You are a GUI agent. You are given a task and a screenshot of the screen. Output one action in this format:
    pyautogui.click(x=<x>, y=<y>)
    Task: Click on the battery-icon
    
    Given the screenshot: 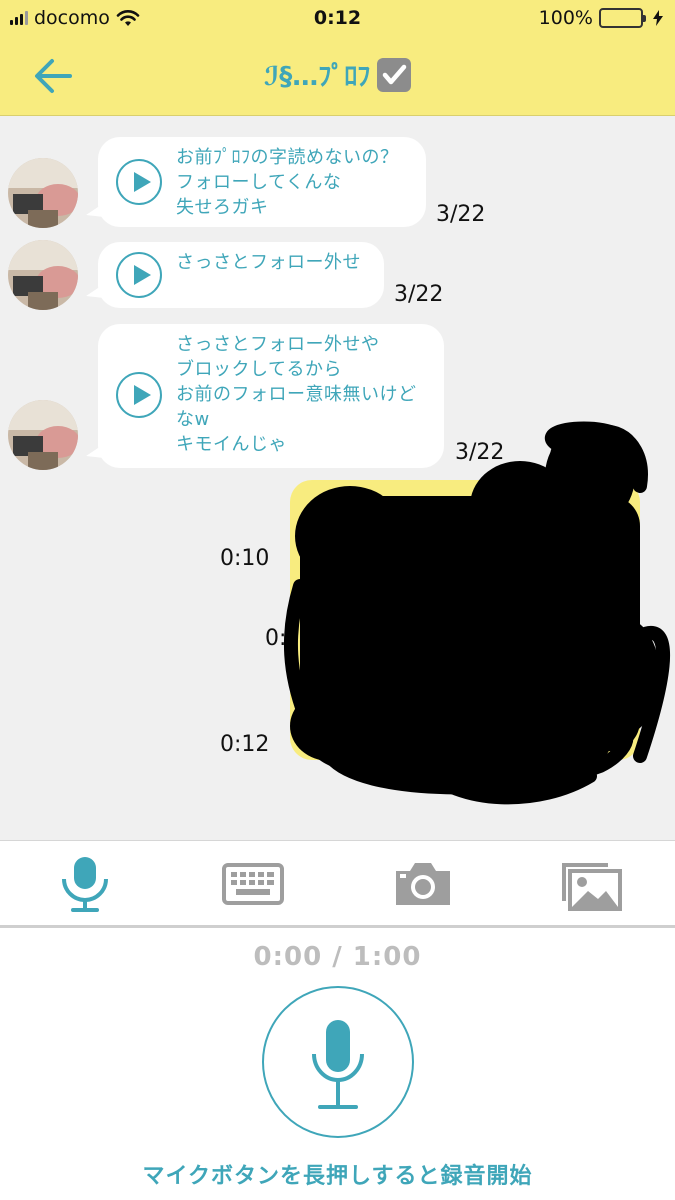 What is the action you would take?
    pyautogui.click(x=622, y=18)
    